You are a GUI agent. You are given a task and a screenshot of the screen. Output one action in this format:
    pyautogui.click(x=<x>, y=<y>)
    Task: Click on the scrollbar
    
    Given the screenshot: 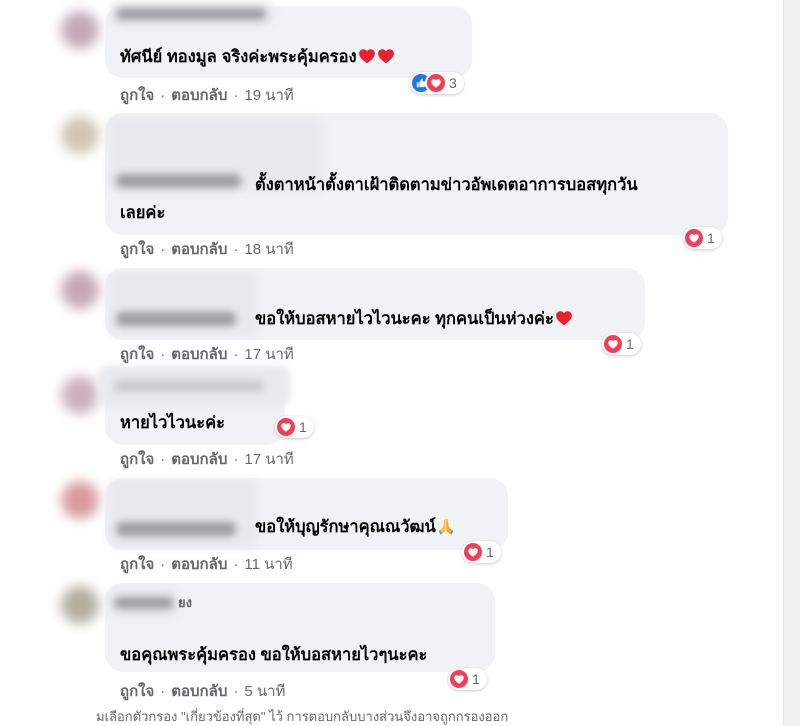 What is the action you would take?
    pyautogui.click(x=791, y=363)
    